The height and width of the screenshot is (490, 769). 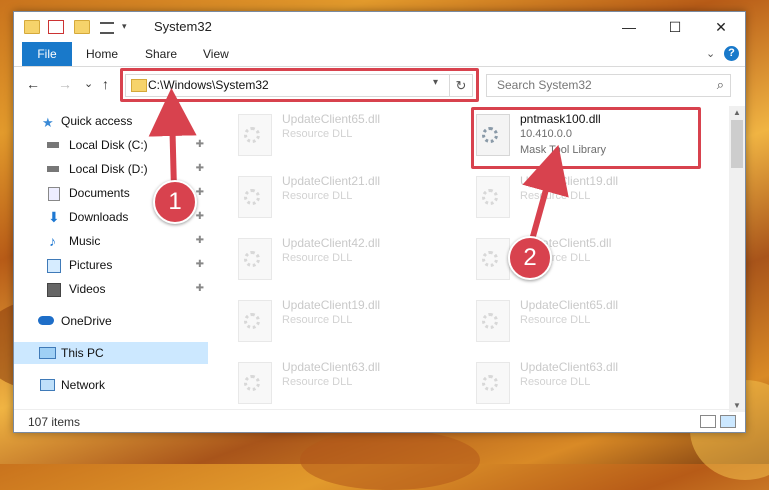 I want to click on step-1-badge: 1, so click(x=175, y=202).